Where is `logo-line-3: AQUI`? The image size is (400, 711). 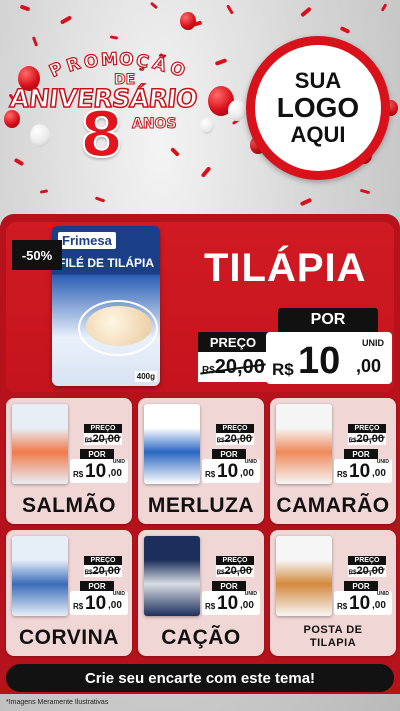 logo-line-3: AQUI is located at coordinates (318, 134).